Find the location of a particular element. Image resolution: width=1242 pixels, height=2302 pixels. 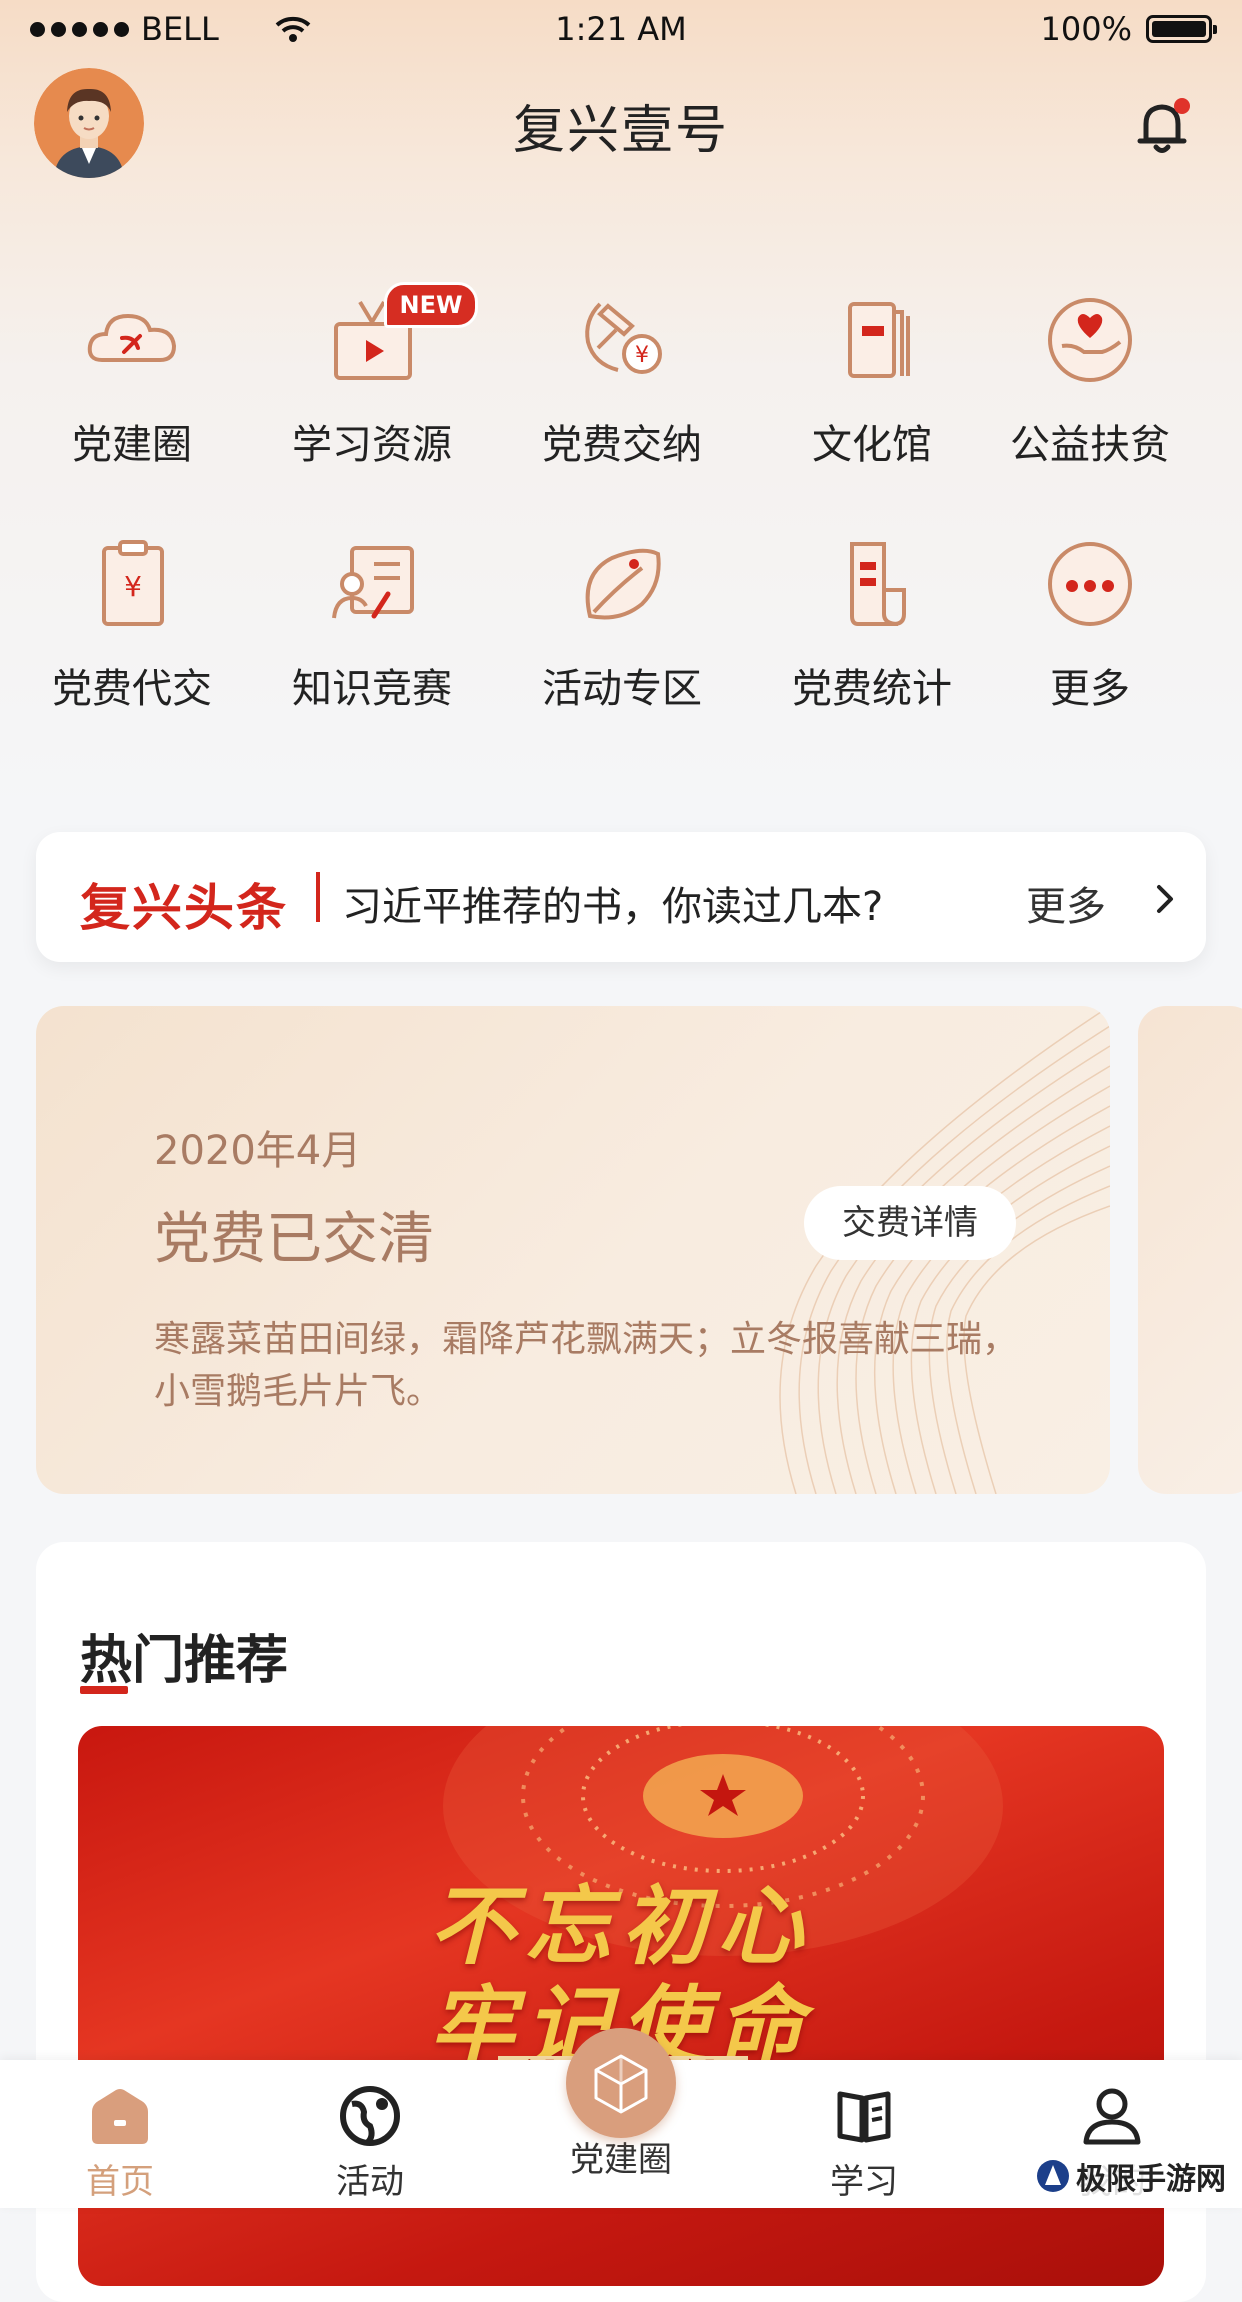

user-profile-icon is located at coordinates (1112, 2116).